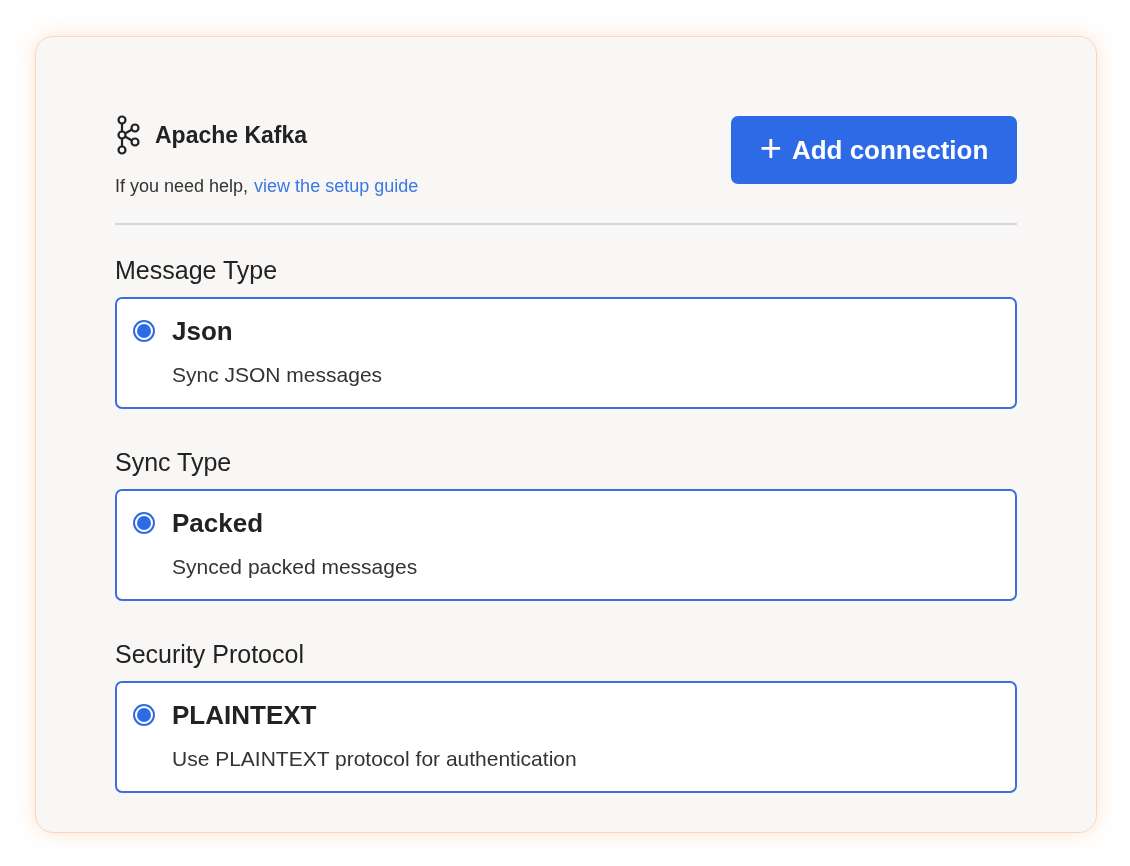 The width and height of the screenshot is (1130, 866). What do you see at coordinates (203, 331) in the screenshot?
I see `option-title: Json` at bounding box center [203, 331].